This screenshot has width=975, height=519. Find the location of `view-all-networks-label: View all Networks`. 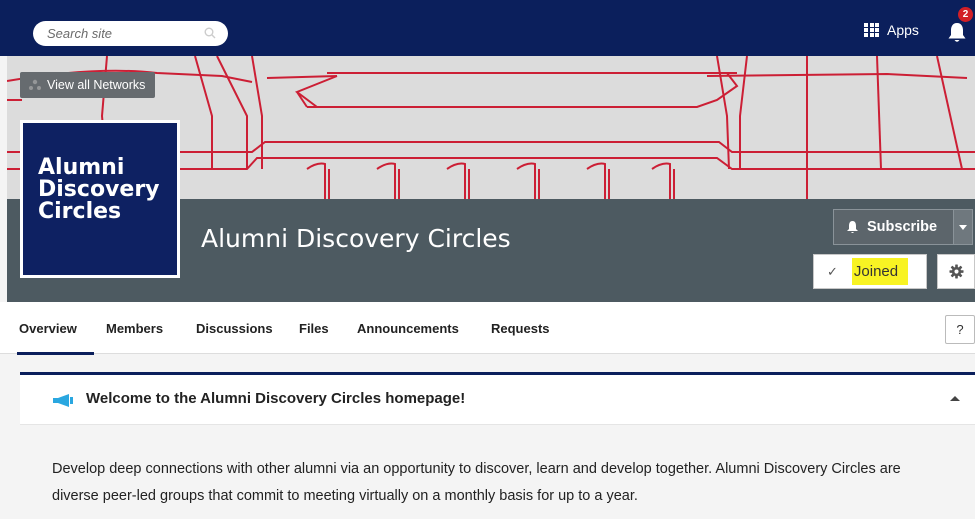

view-all-networks-label: View all Networks is located at coordinates (96, 85).